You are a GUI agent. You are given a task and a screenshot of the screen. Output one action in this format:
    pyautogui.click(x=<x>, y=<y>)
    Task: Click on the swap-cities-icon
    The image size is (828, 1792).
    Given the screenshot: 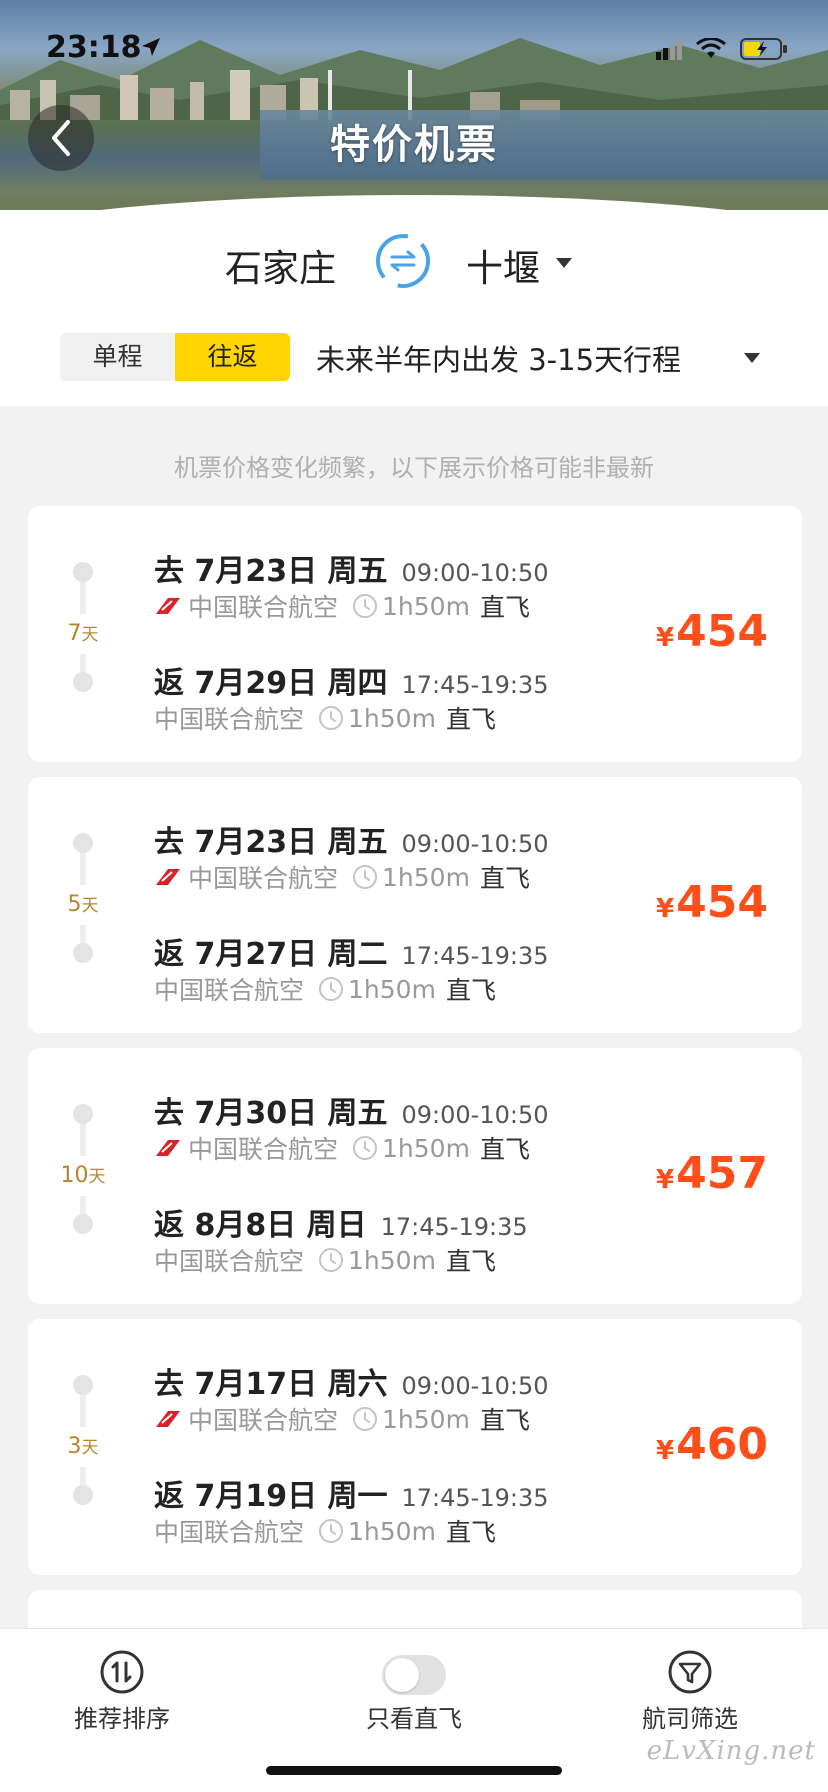 What is the action you would take?
    pyautogui.click(x=403, y=261)
    